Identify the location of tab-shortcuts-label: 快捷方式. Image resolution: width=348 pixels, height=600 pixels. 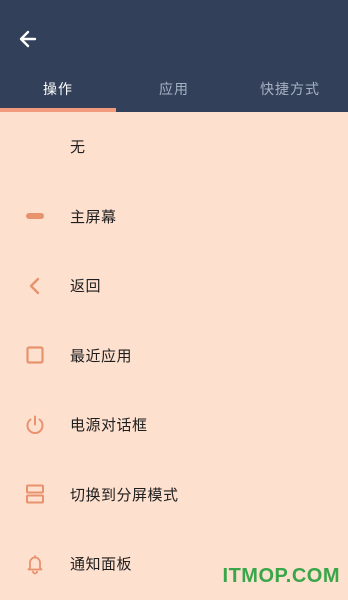
(290, 90).